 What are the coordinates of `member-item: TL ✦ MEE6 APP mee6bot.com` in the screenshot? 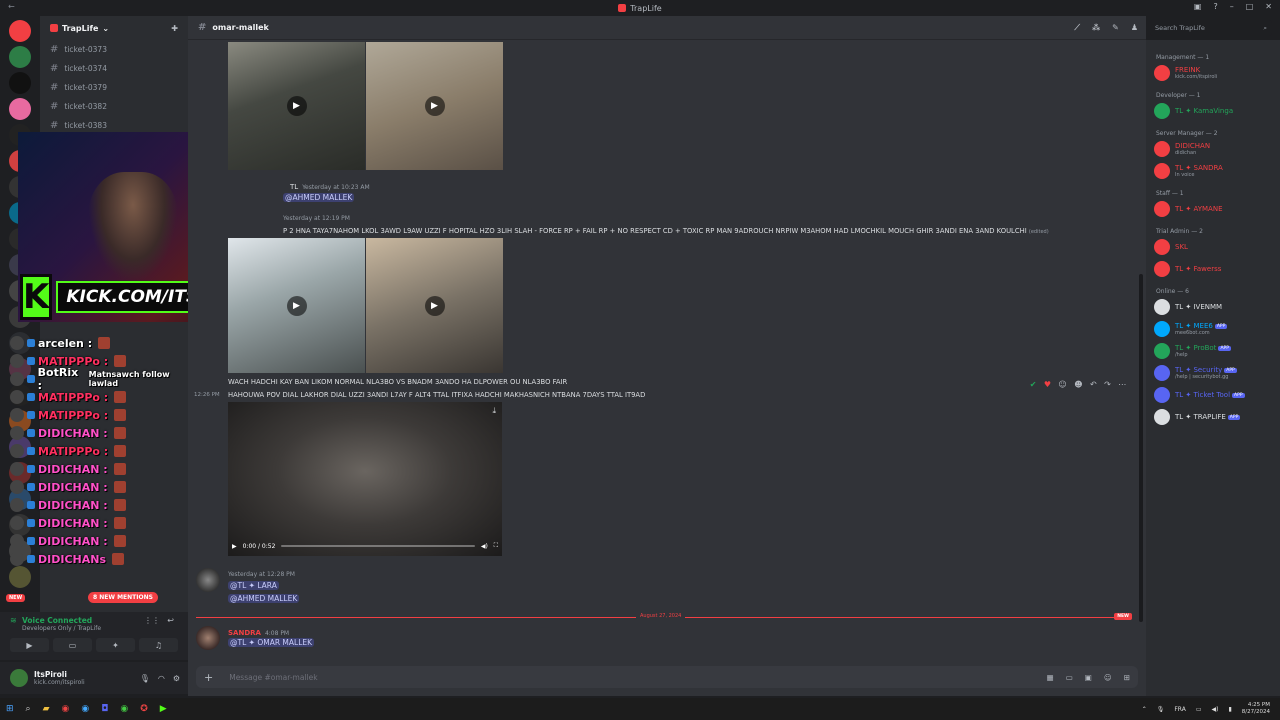 It's located at (1191, 329).